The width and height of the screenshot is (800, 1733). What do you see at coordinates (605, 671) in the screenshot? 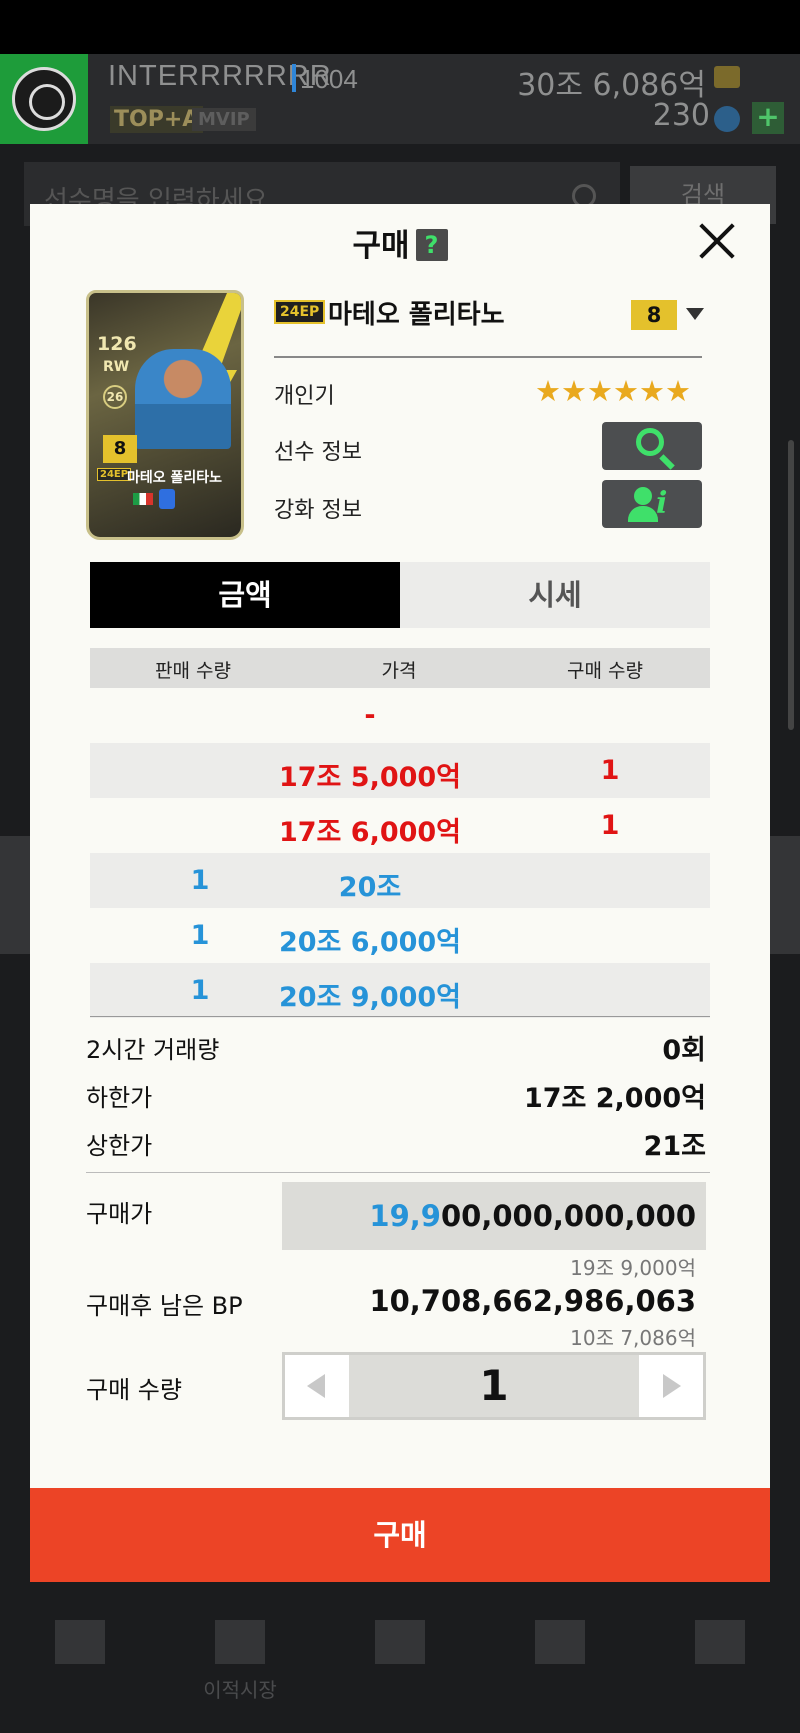
I see `header-buy-qty: 구매 수량` at bounding box center [605, 671].